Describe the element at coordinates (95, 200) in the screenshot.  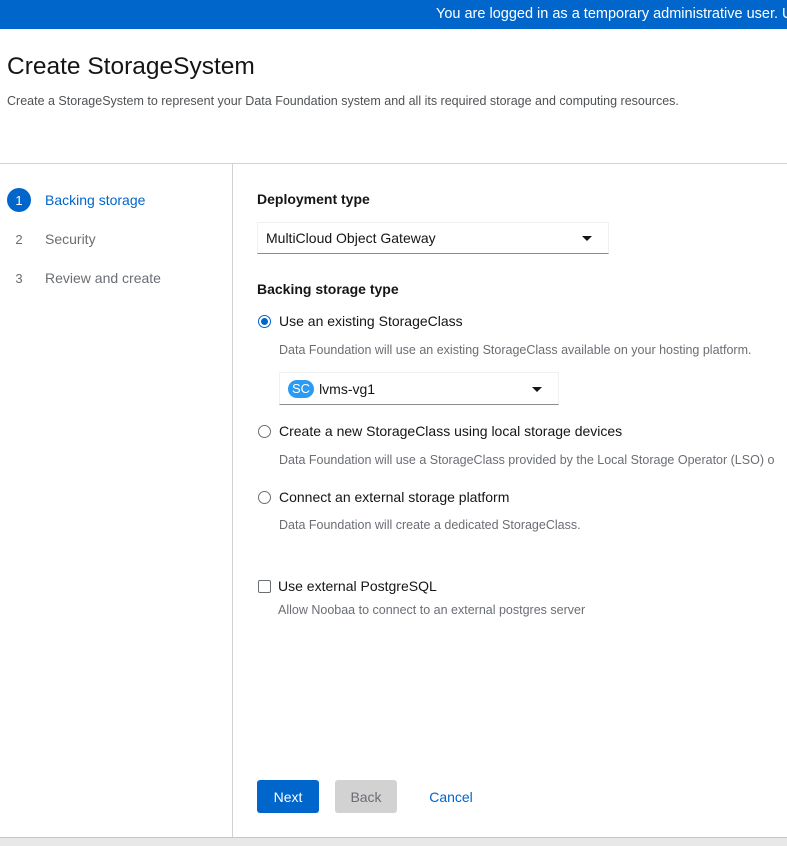
I see `step-label: Backing storage` at that location.